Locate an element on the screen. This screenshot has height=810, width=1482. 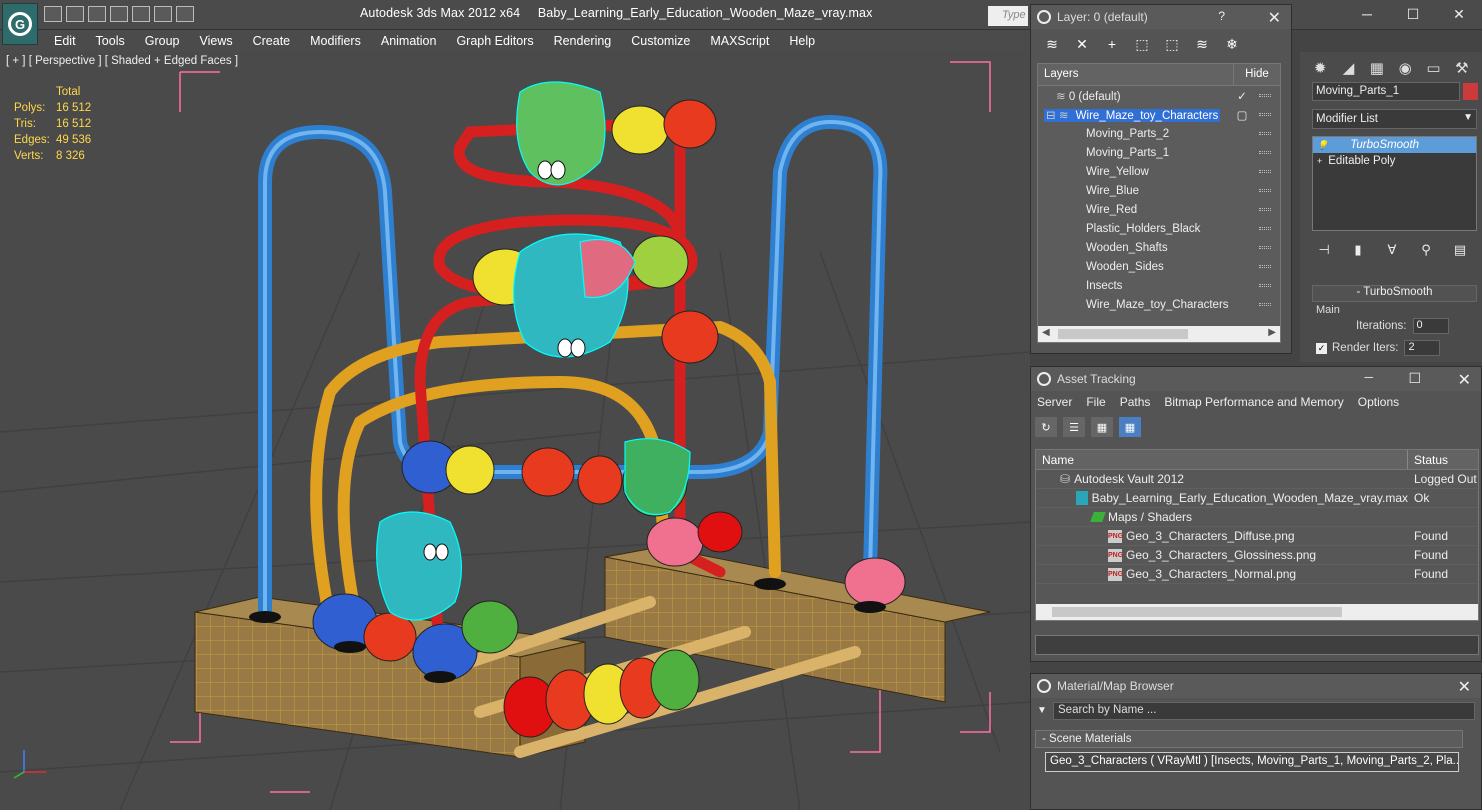
layer-row: Wire_Yellow is located at coordinates (1159, 171).